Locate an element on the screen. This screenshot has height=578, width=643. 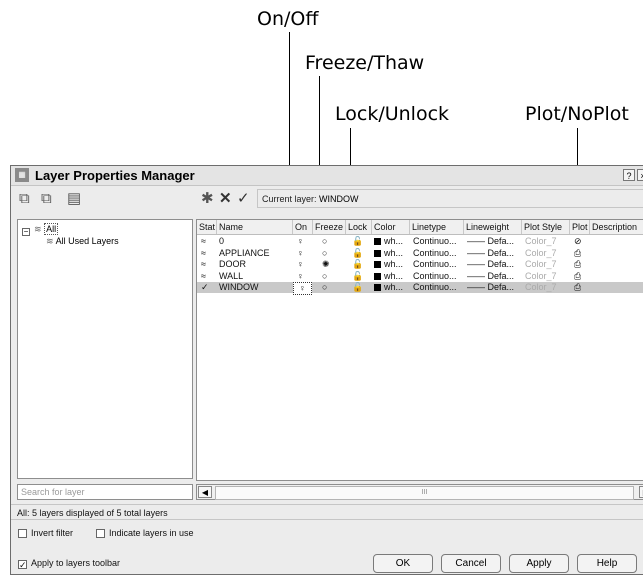
layer-name-text: APPLIANCE is located at coordinates (244, 252).